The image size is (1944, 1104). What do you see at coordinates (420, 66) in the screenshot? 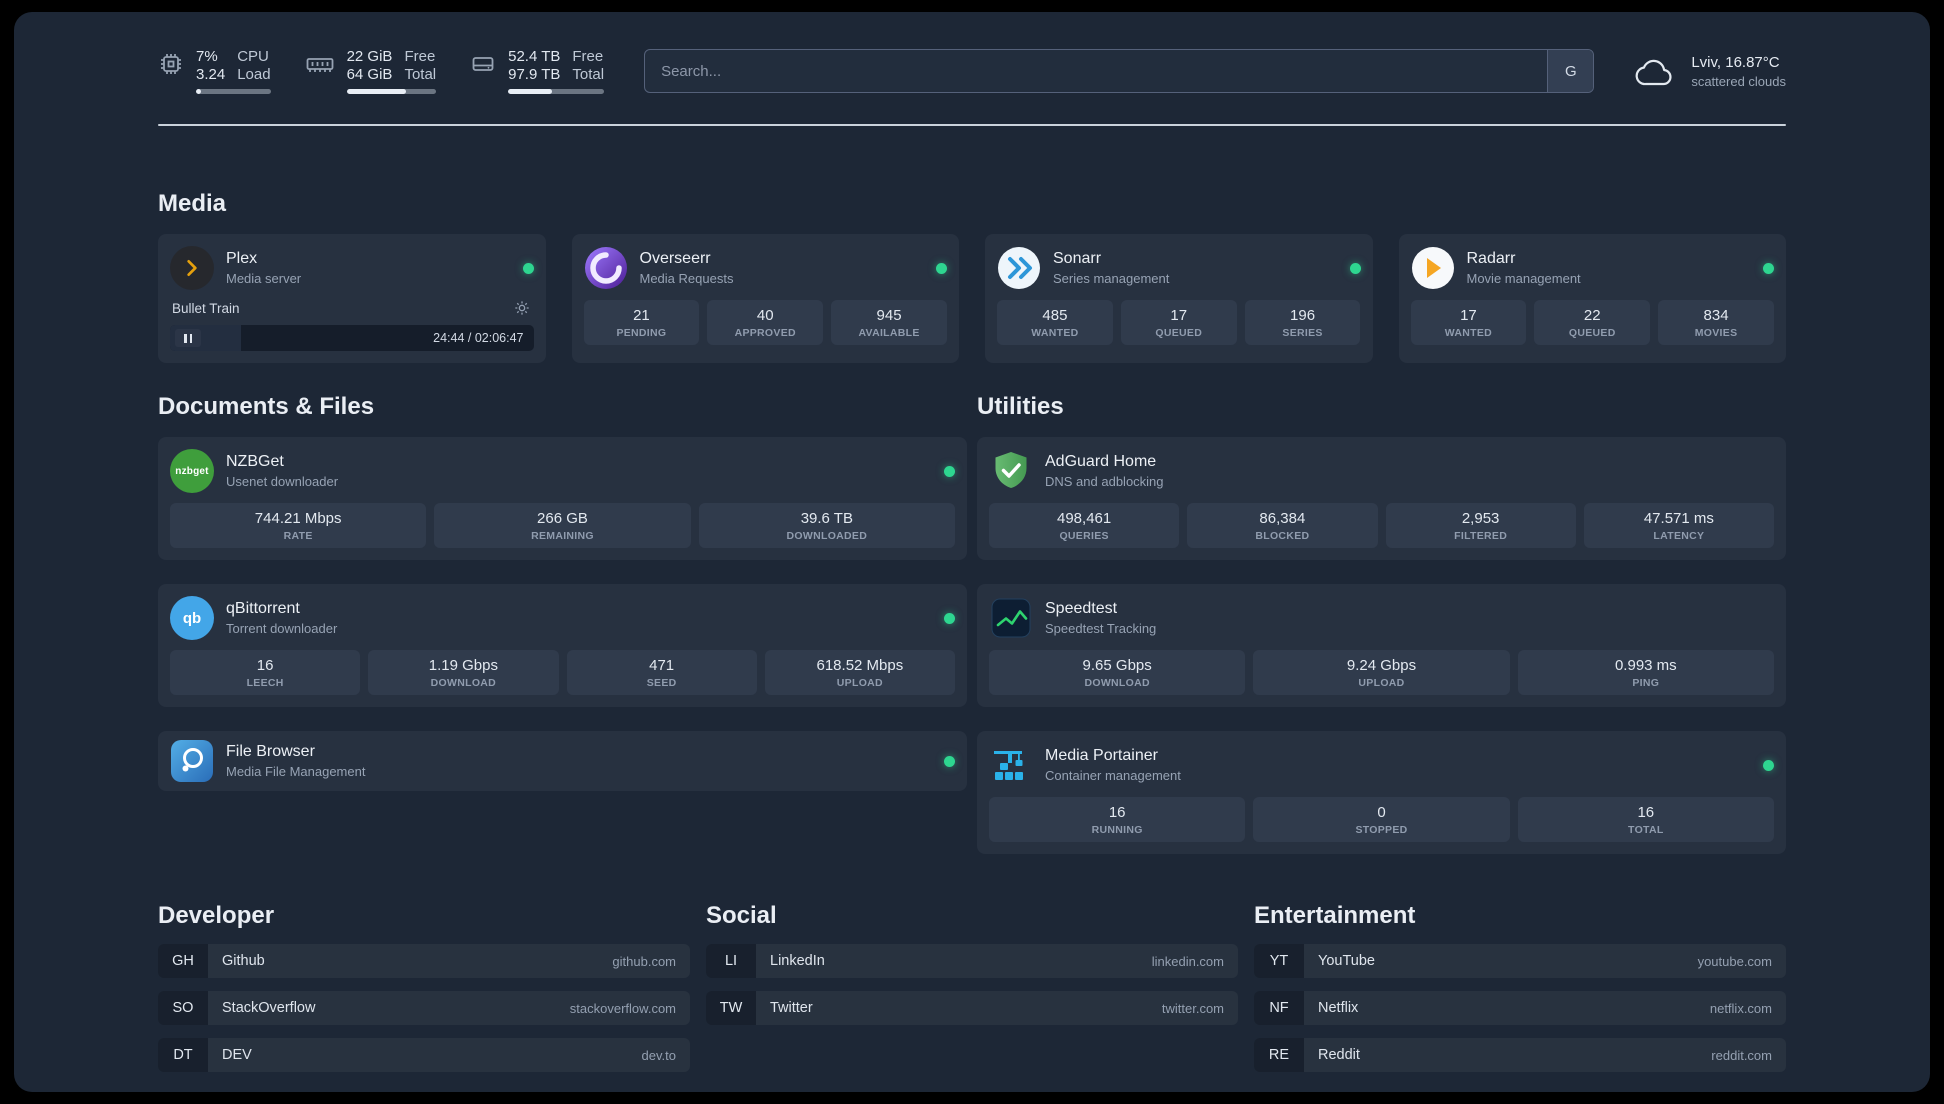
I see `memory-label-column: Free Total` at bounding box center [420, 66].